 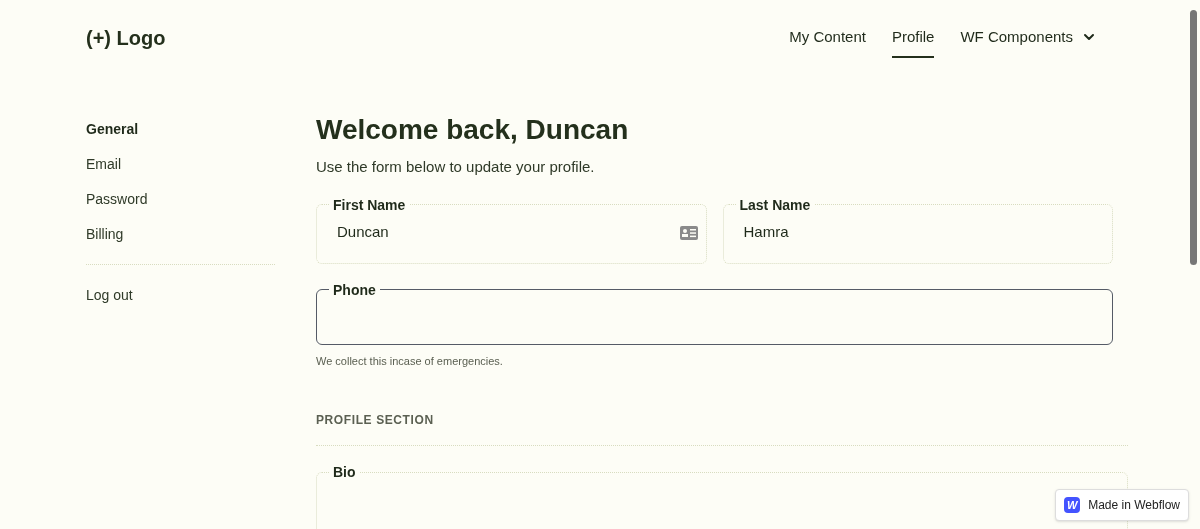 What do you see at coordinates (775, 205) in the screenshot?
I see `field-label: Last Name` at bounding box center [775, 205].